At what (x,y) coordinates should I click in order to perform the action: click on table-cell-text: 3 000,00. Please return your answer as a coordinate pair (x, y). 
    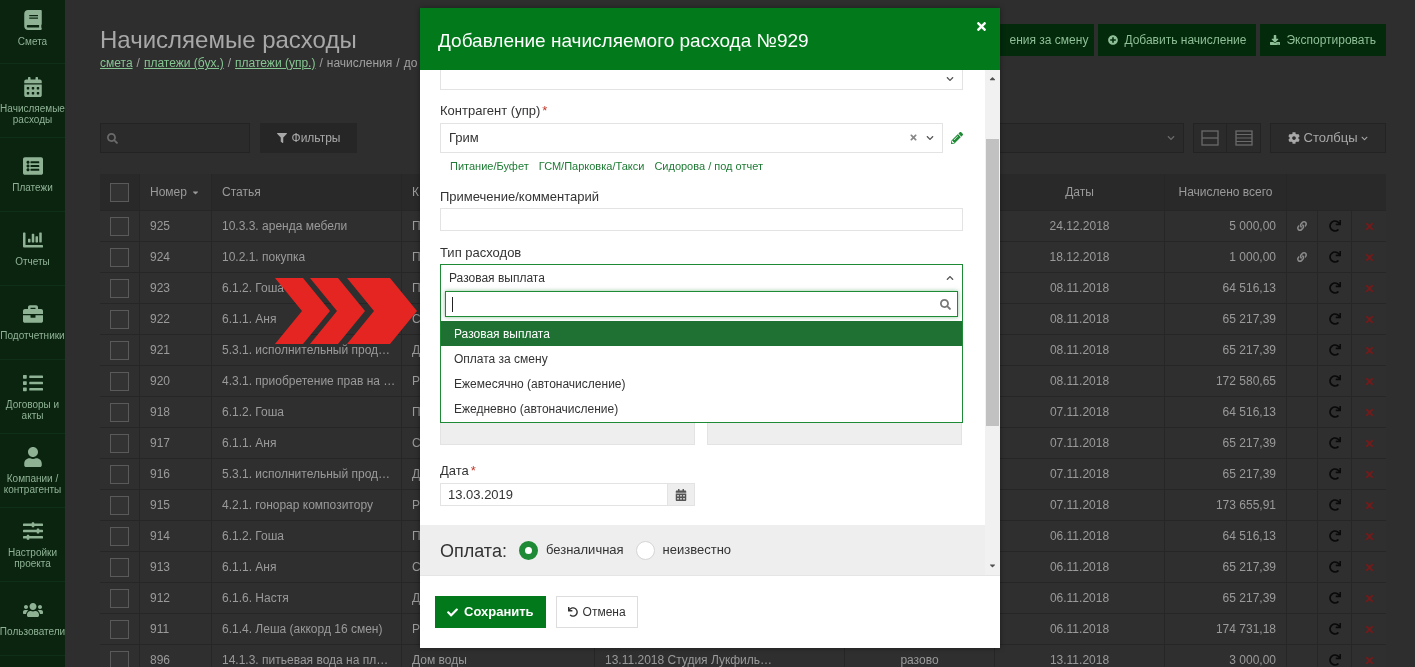
    Looking at the image, I should click on (1252, 659).